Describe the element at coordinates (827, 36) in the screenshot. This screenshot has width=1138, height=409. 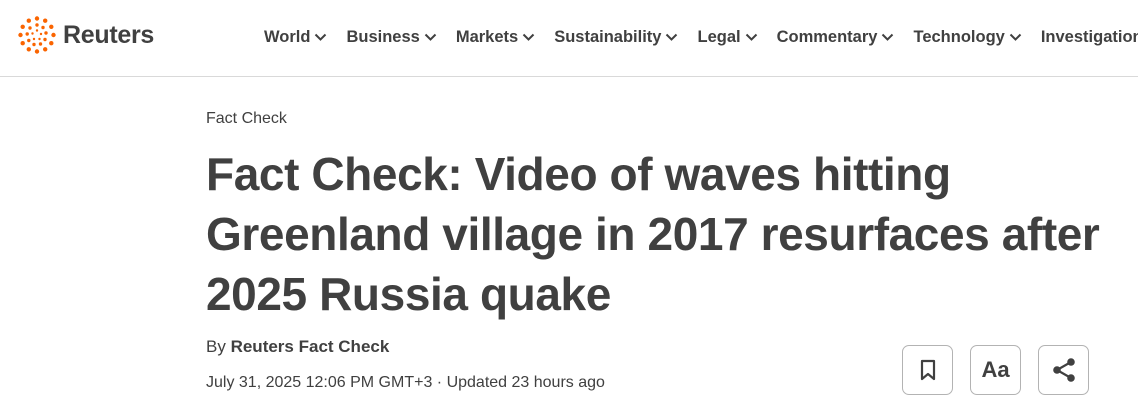
I see `nav-item-label: Commentary` at that location.